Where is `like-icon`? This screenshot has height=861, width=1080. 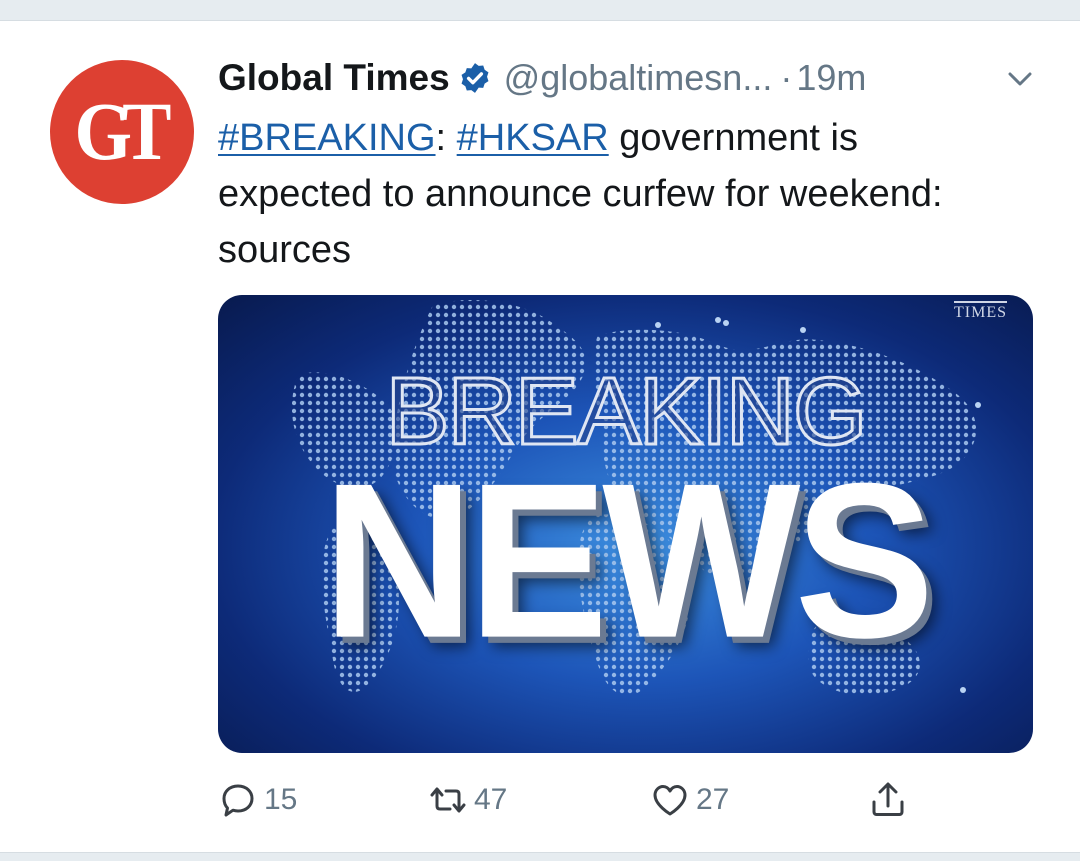 like-icon is located at coordinates (670, 800).